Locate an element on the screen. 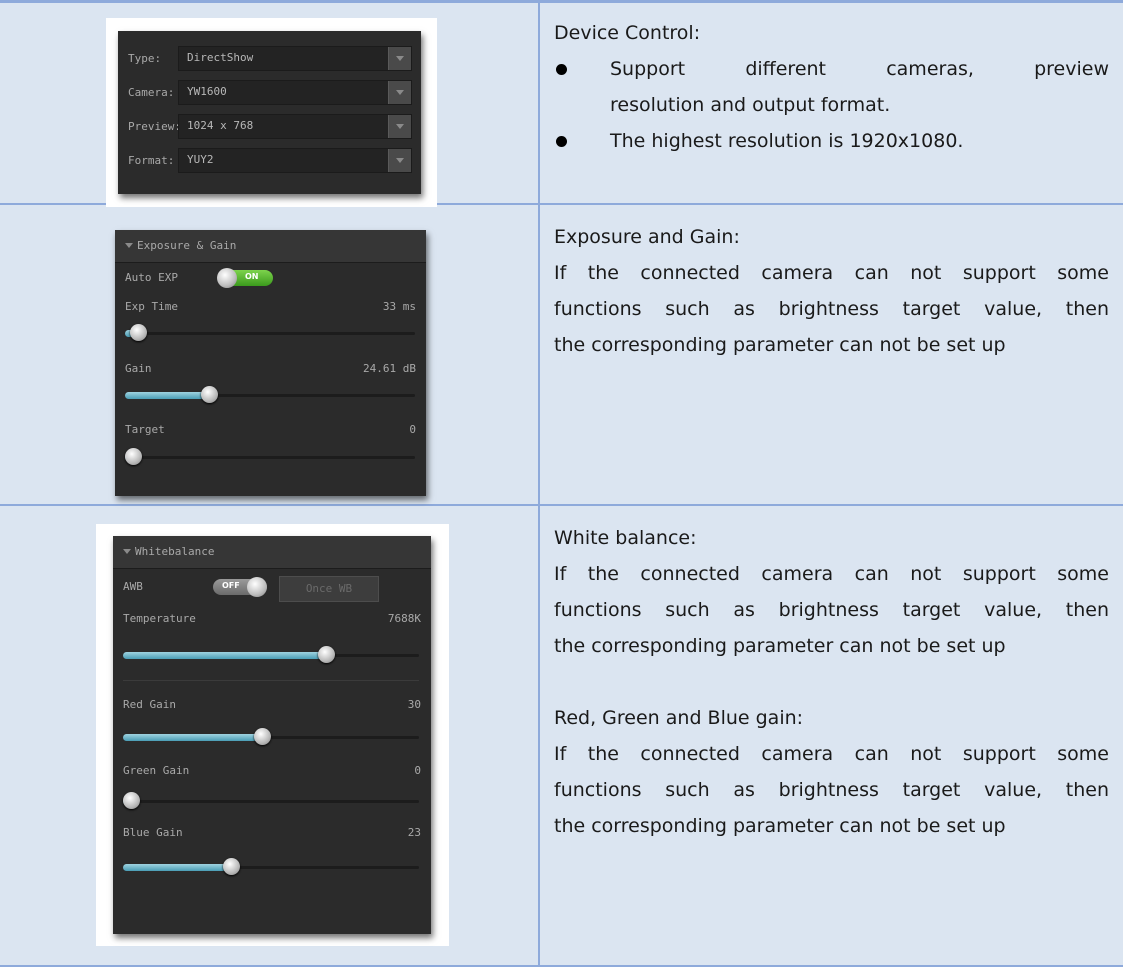  bullet-item: The highest resolution is 1920x1080. is located at coordinates (831, 141).